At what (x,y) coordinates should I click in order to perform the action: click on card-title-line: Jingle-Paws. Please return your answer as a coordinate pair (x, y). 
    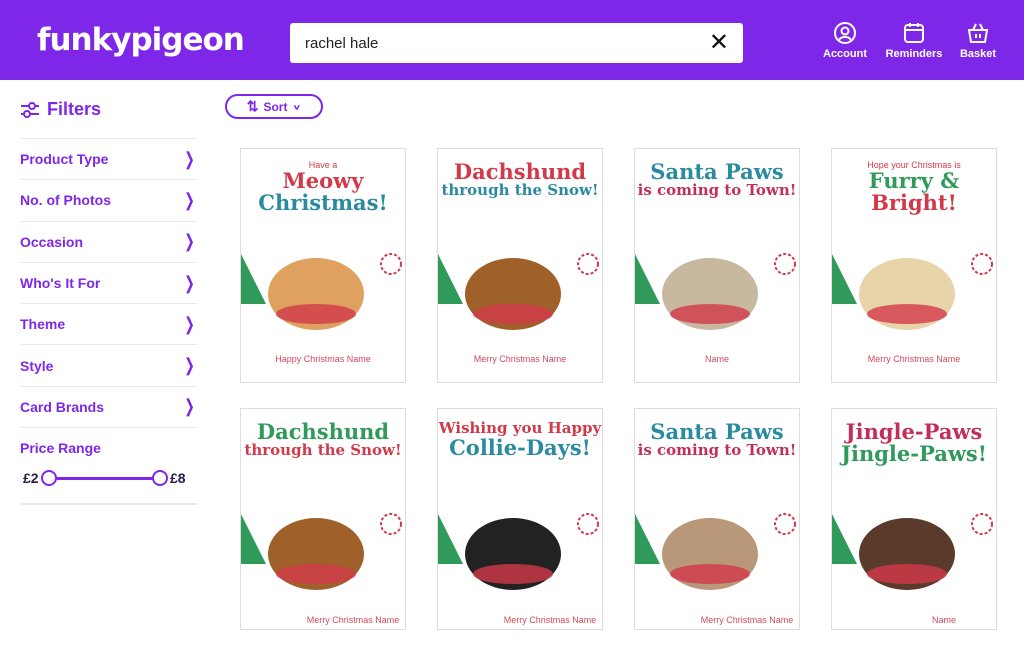
    Looking at the image, I should click on (914, 431).